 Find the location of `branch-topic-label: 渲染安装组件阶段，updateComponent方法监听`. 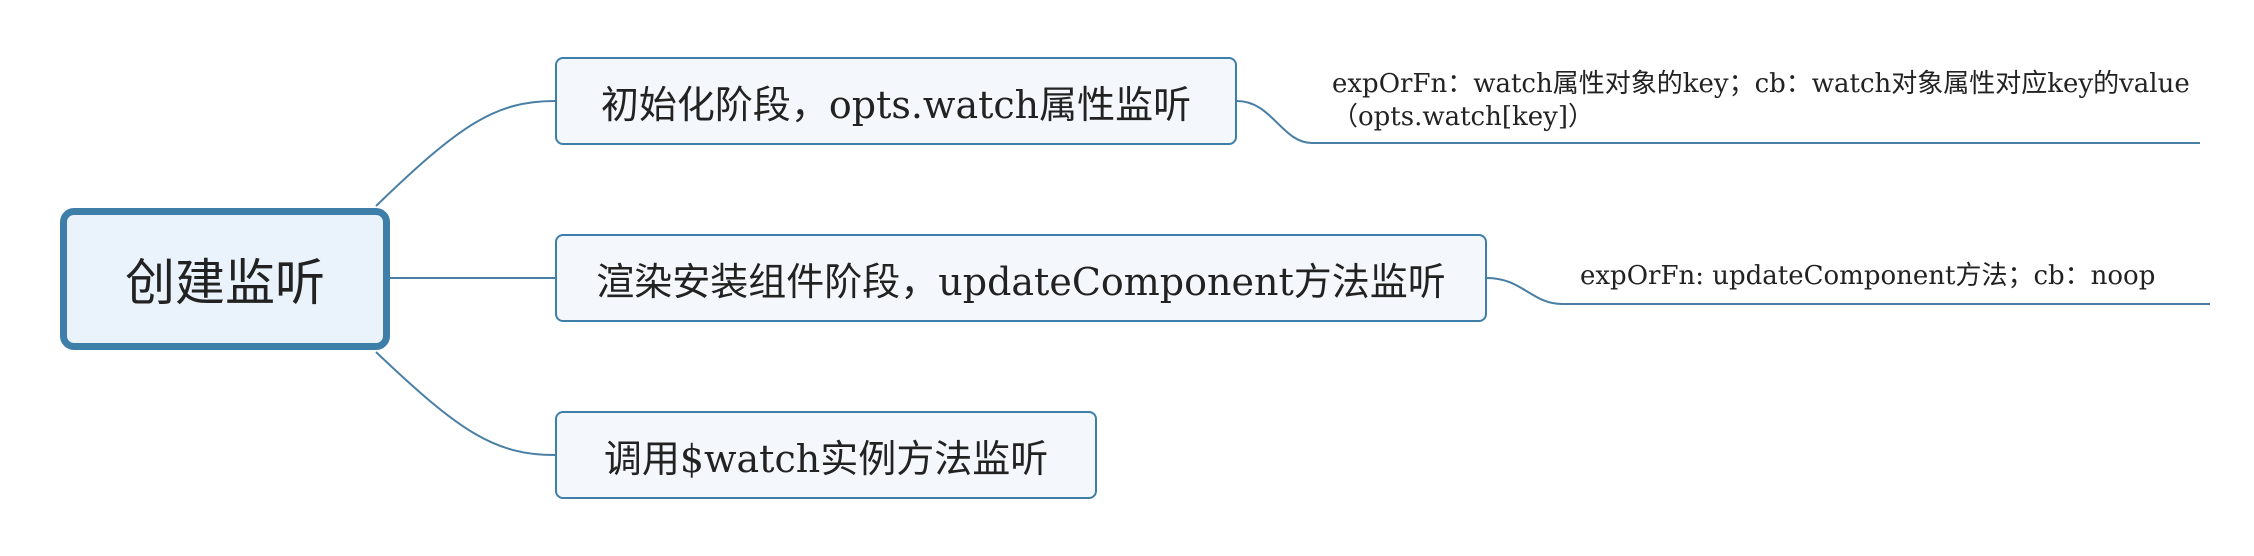

branch-topic-label: 渲染安装组件阶段，updateComponent方法监听 is located at coordinates (1021, 281).